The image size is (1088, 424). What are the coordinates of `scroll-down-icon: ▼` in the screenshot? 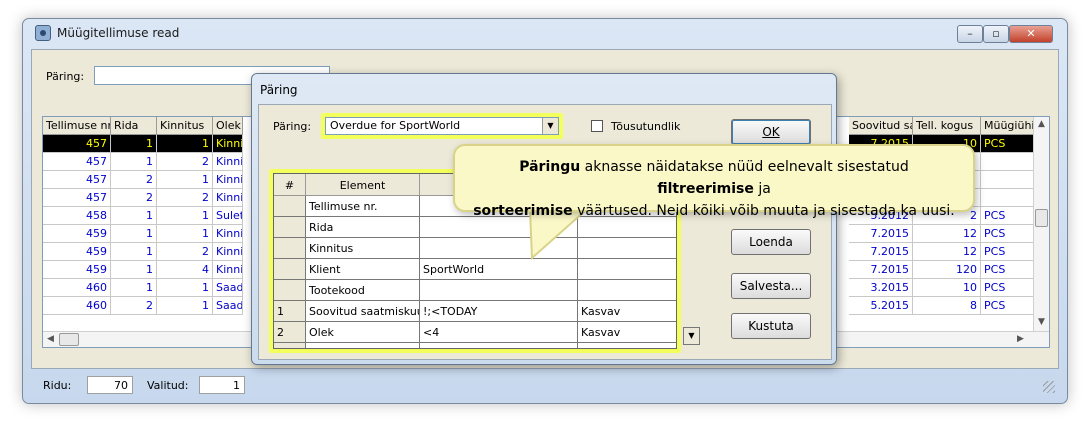 It's located at (1041, 322).